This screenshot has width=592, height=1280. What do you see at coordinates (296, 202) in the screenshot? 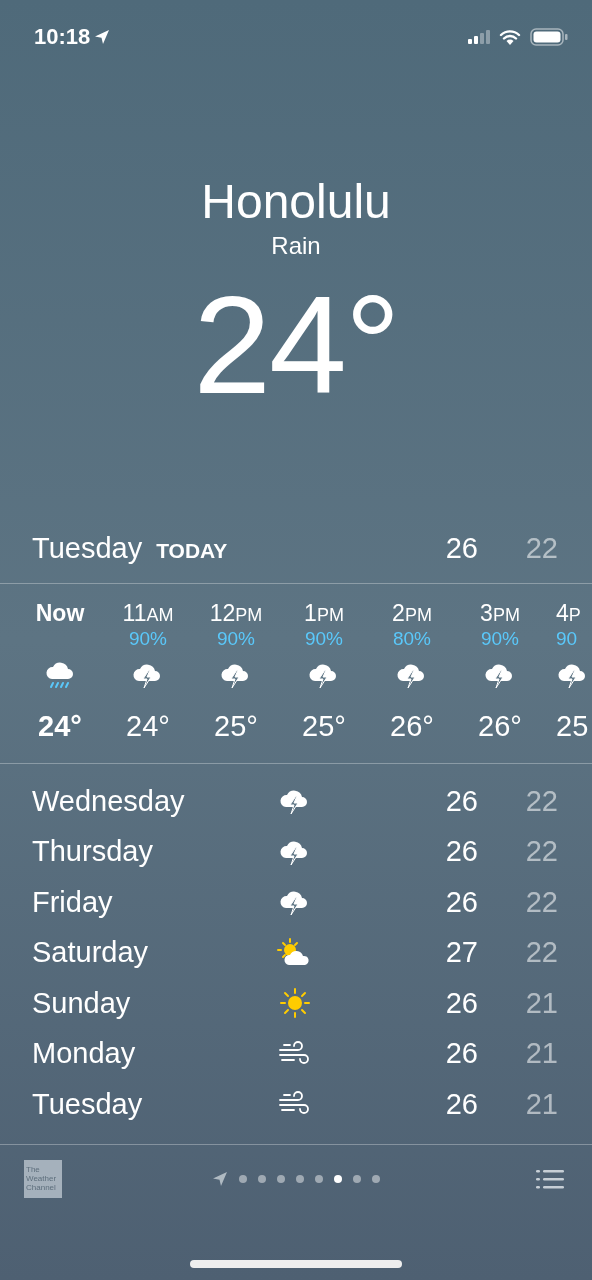
I see `city-name: Honolulu` at bounding box center [296, 202].